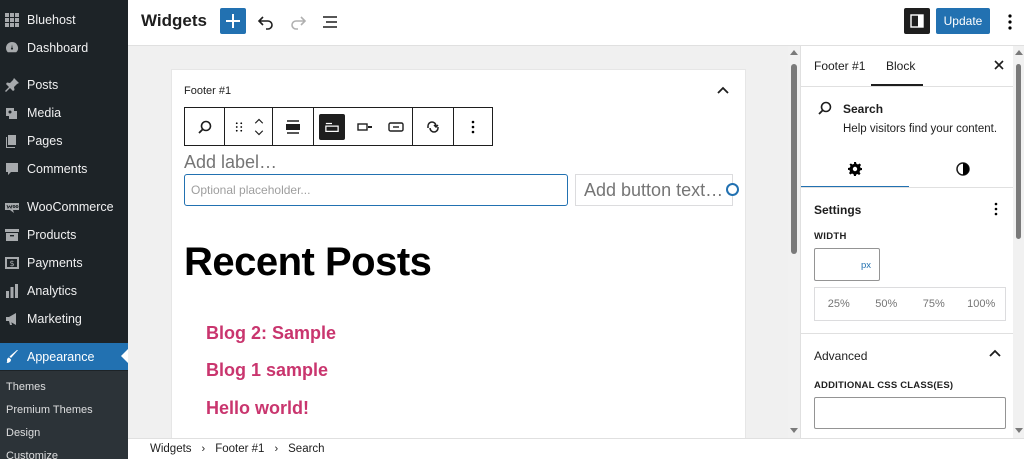 The height and width of the screenshot is (459, 1024). I want to click on button-inside-toggle, so click(364, 126).